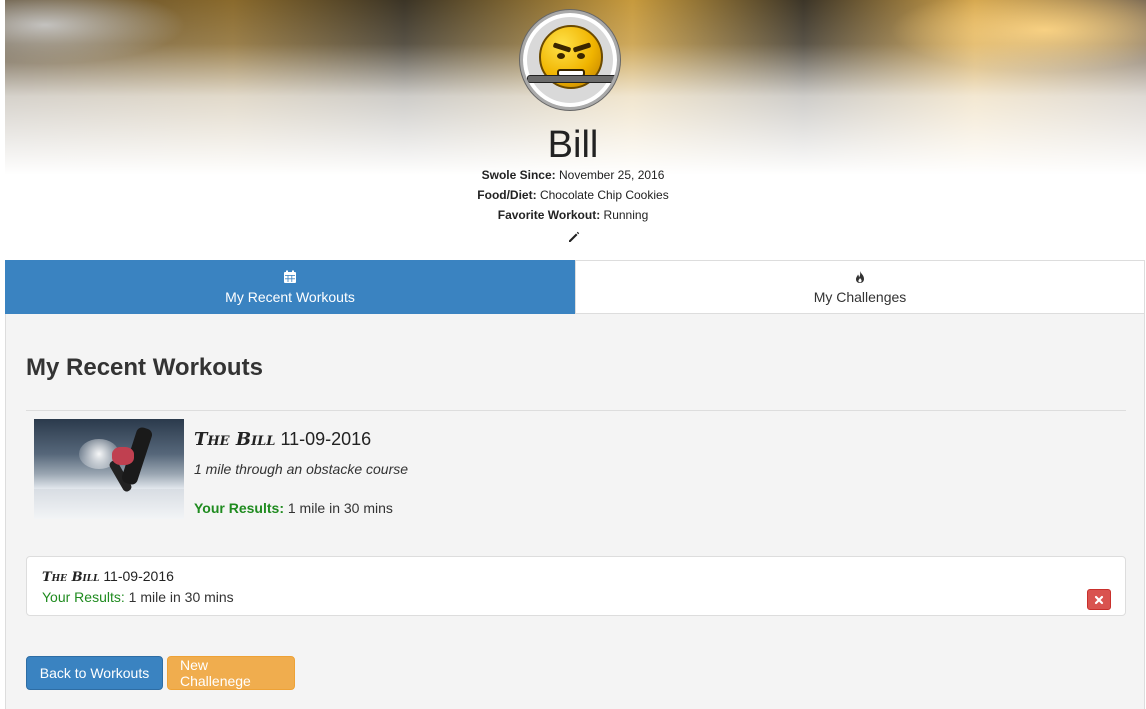 This screenshot has height=709, width=1146. What do you see at coordinates (239, 508) in the screenshot?
I see `results-label: Your Results:` at bounding box center [239, 508].